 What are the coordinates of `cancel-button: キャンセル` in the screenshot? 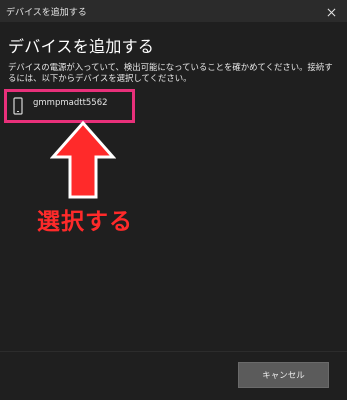 It's located at (283, 375).